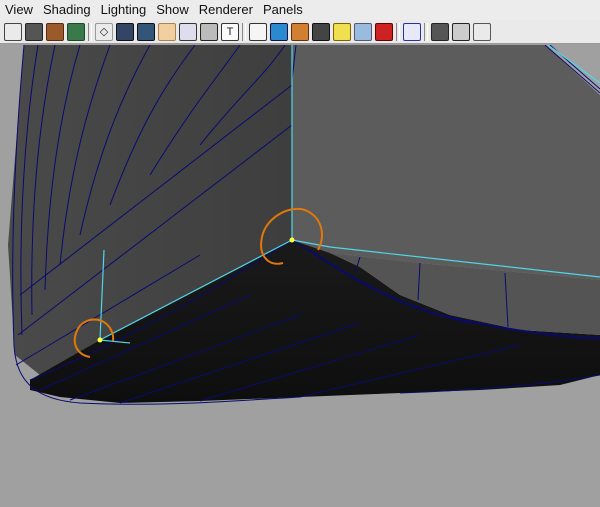 The image size is (600, 507). What do you see at coordinates (55, 31) in the screenshot?
I see `bookmarks-icon` at bounding box center [55, 31].